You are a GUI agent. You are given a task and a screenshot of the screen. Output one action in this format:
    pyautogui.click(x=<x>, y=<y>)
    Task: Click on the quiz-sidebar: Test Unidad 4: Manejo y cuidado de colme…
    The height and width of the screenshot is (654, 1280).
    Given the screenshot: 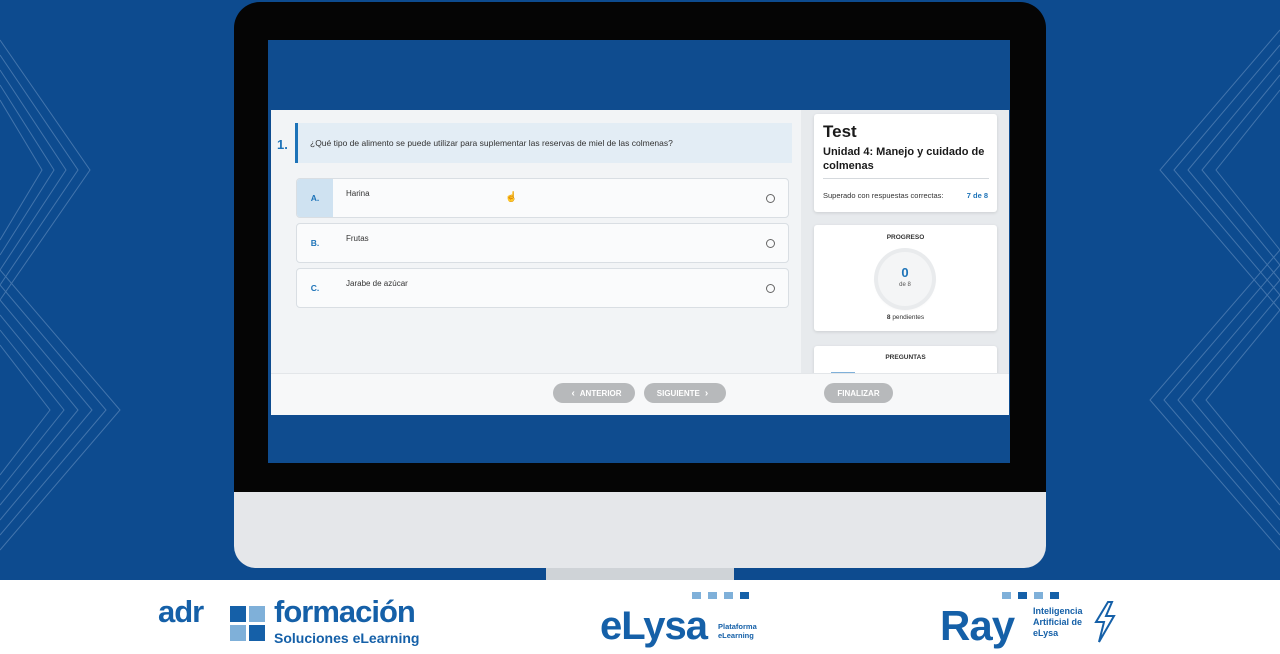 What is the action you would take?
    pyautogui.click(x=905, y=248)
    